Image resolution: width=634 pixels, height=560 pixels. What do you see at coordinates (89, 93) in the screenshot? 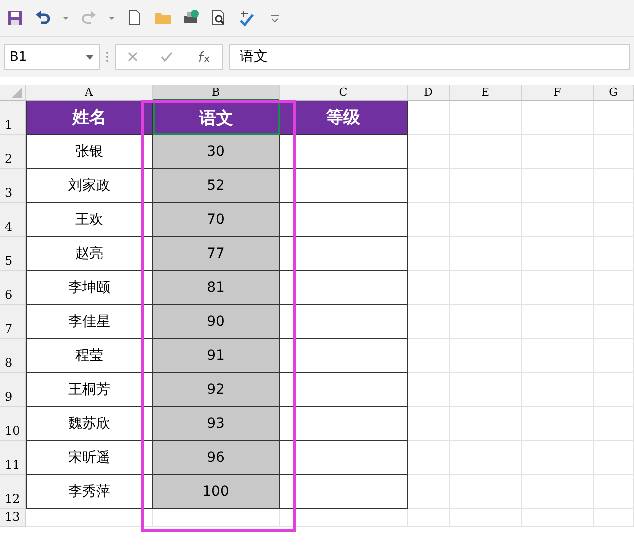
I see `column-header: A` at bounding box center [89, 93].